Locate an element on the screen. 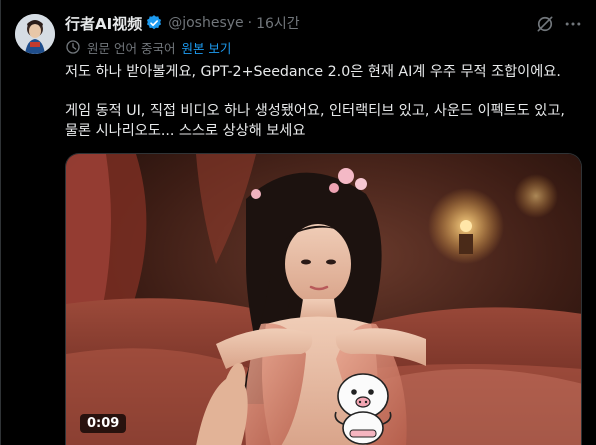 Image resolution: width=596 pixels, height=445 pixels. post-time: 16시간 is located at coordinates (278, 23).